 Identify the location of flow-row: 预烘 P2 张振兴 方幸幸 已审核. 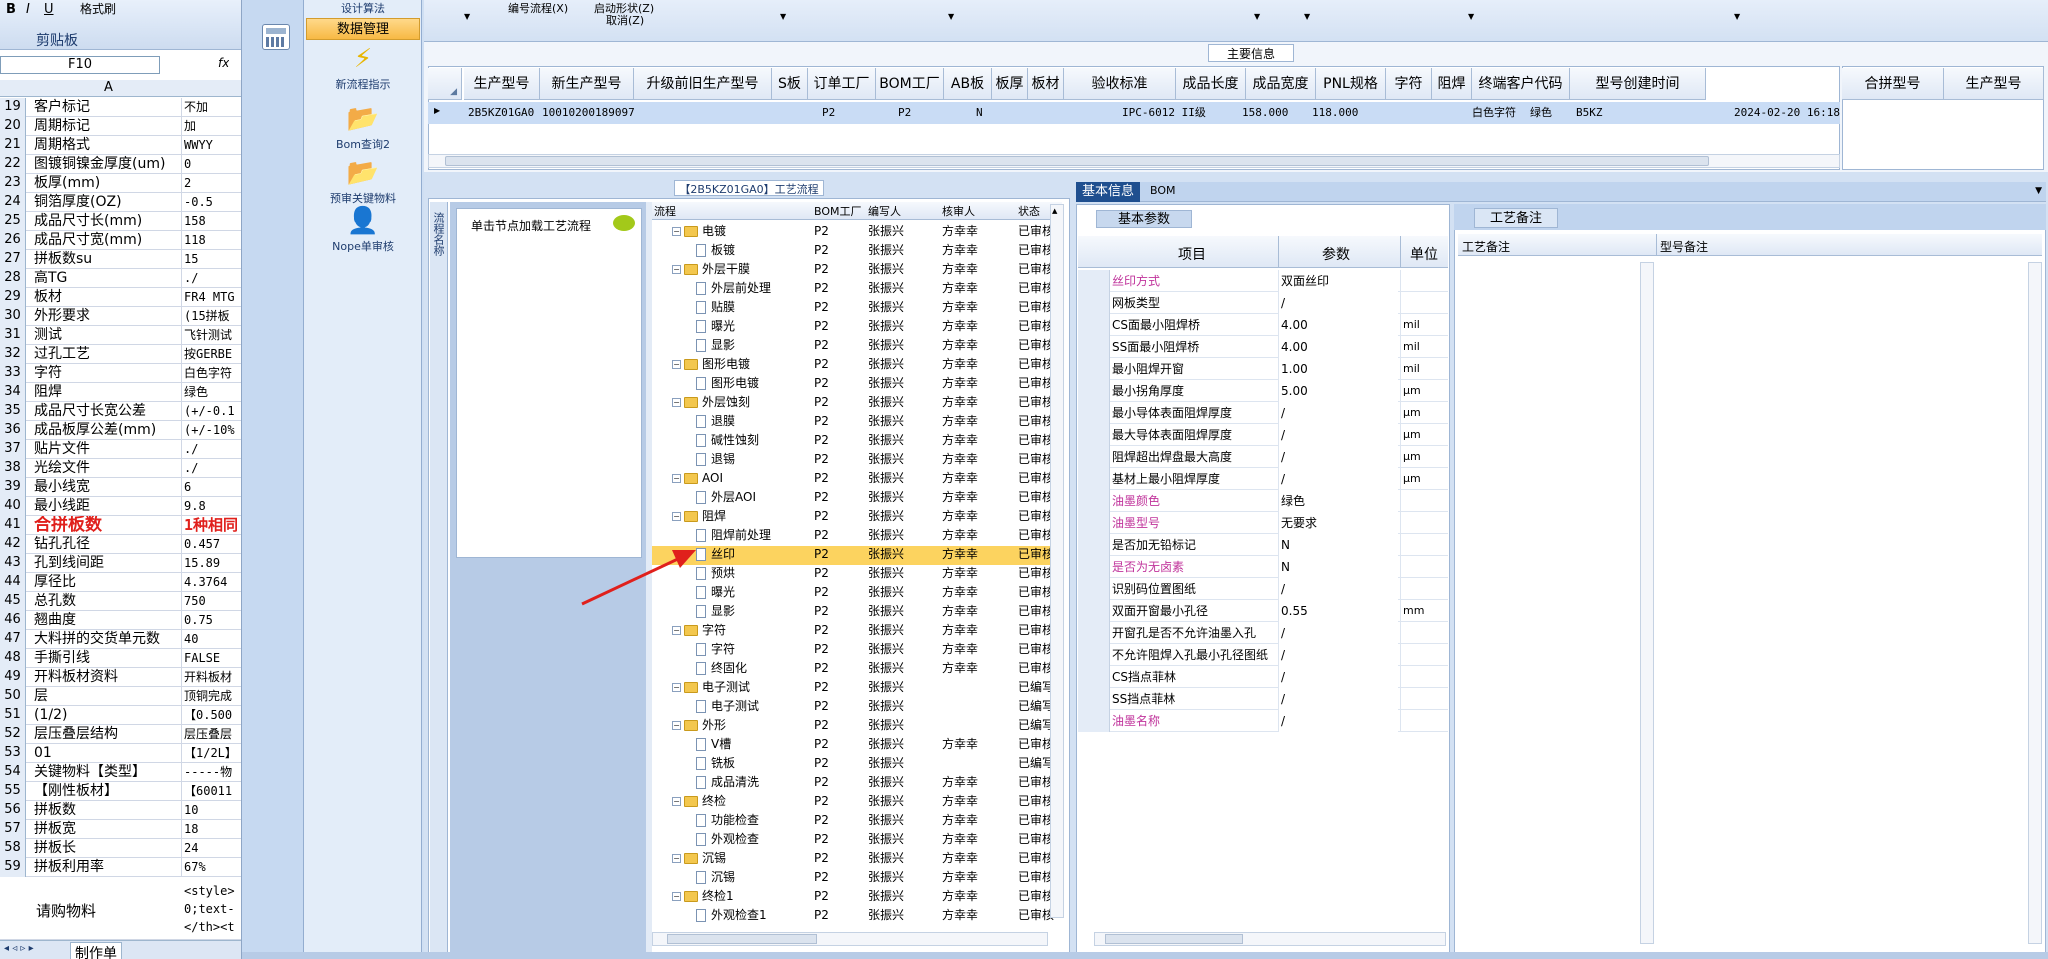
(854, 573).